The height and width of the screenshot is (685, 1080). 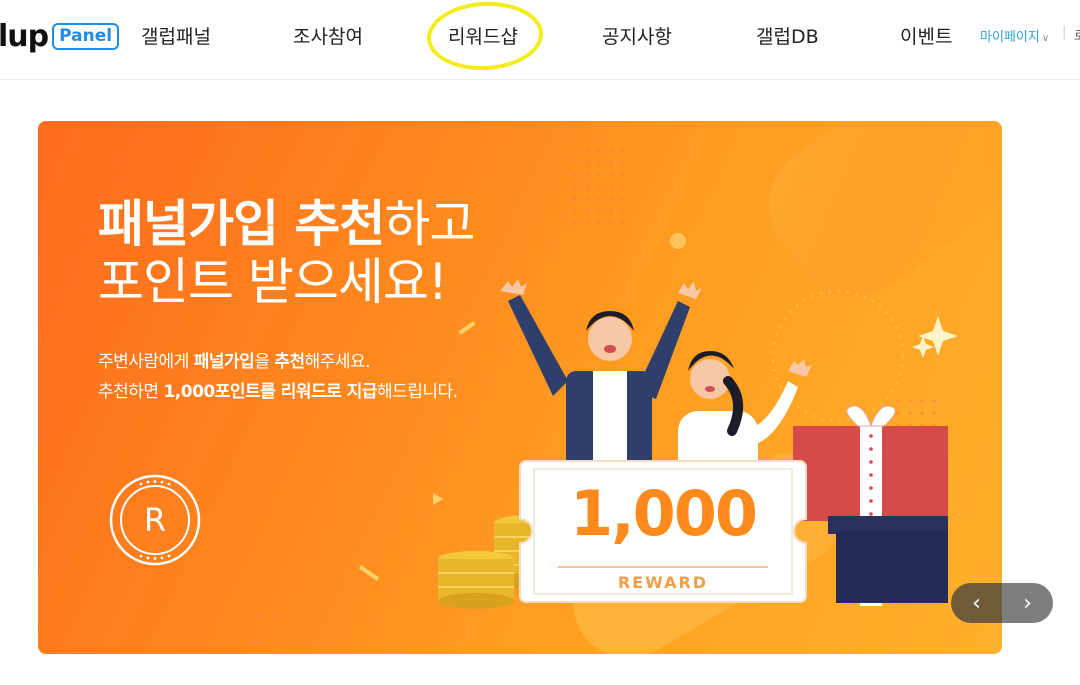 I want to click on carousel-controls: ‹ ›, so click(x=1002, y=603).